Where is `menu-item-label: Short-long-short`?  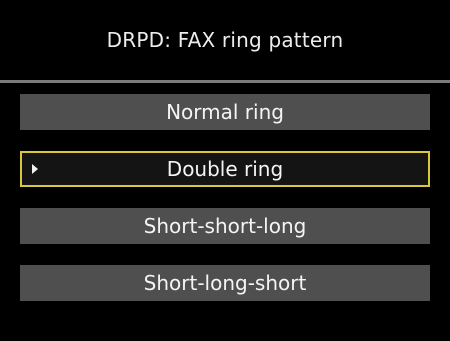 menu-item-label: Short-long-short is located at coordinates (225, 283).